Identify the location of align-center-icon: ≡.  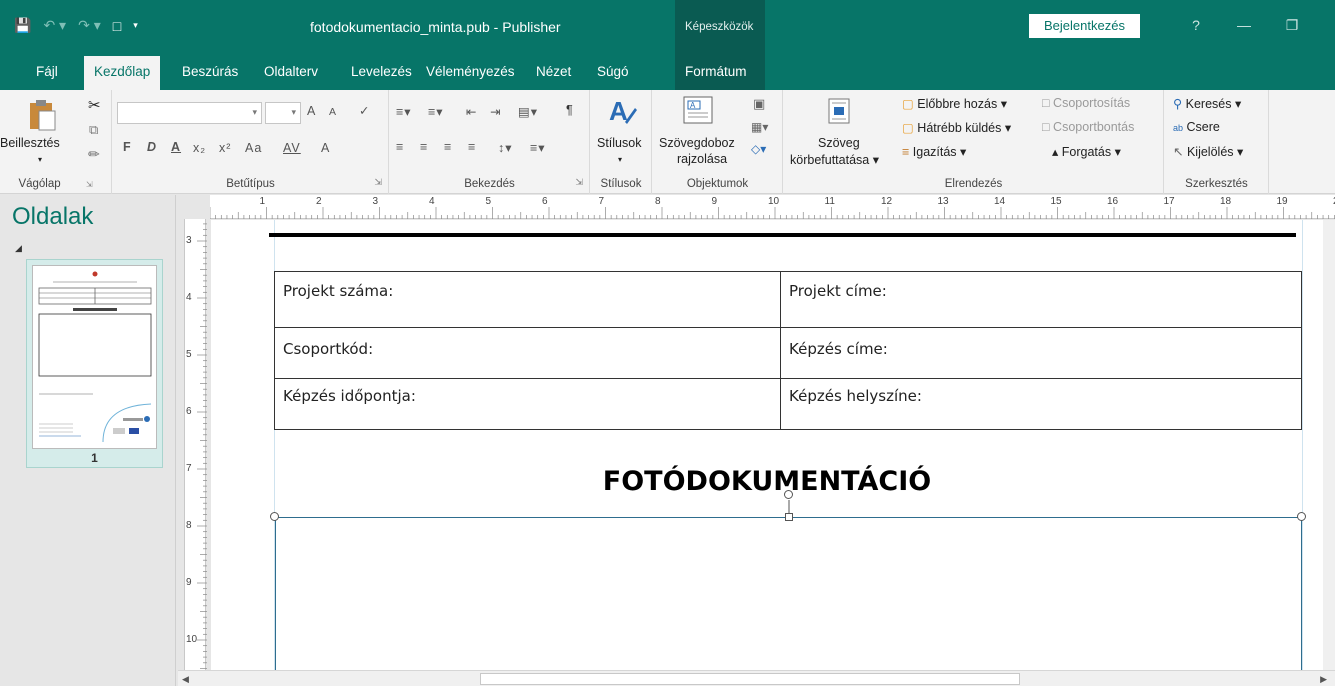
(424, 147).